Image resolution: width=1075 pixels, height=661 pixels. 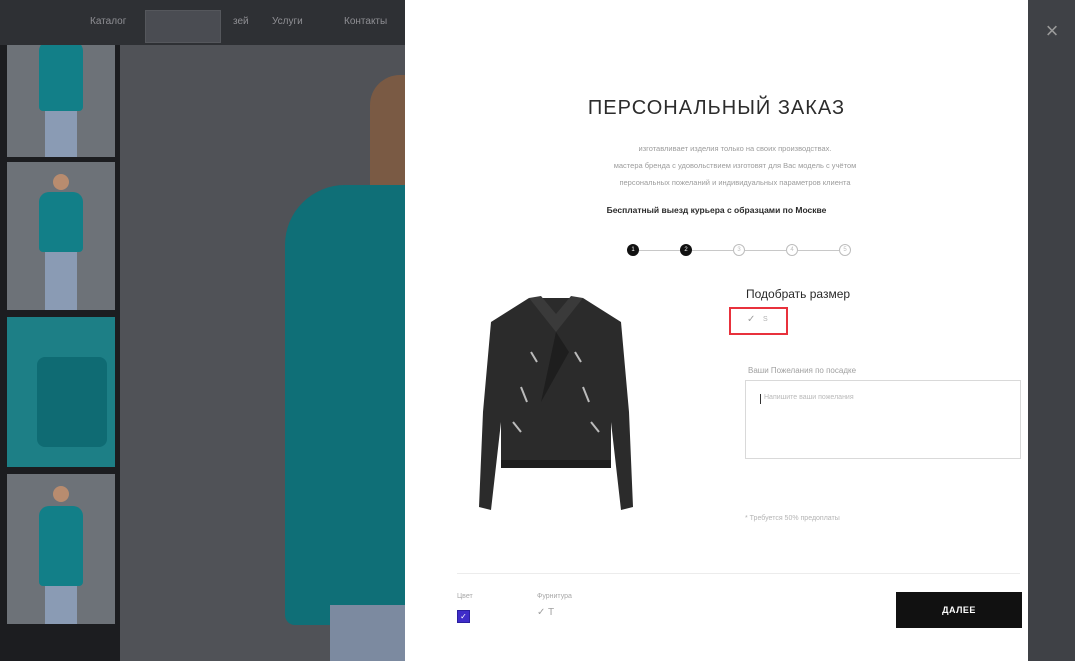 I want to click on nav-link-services: Услуги, so click(x=287, y=21).